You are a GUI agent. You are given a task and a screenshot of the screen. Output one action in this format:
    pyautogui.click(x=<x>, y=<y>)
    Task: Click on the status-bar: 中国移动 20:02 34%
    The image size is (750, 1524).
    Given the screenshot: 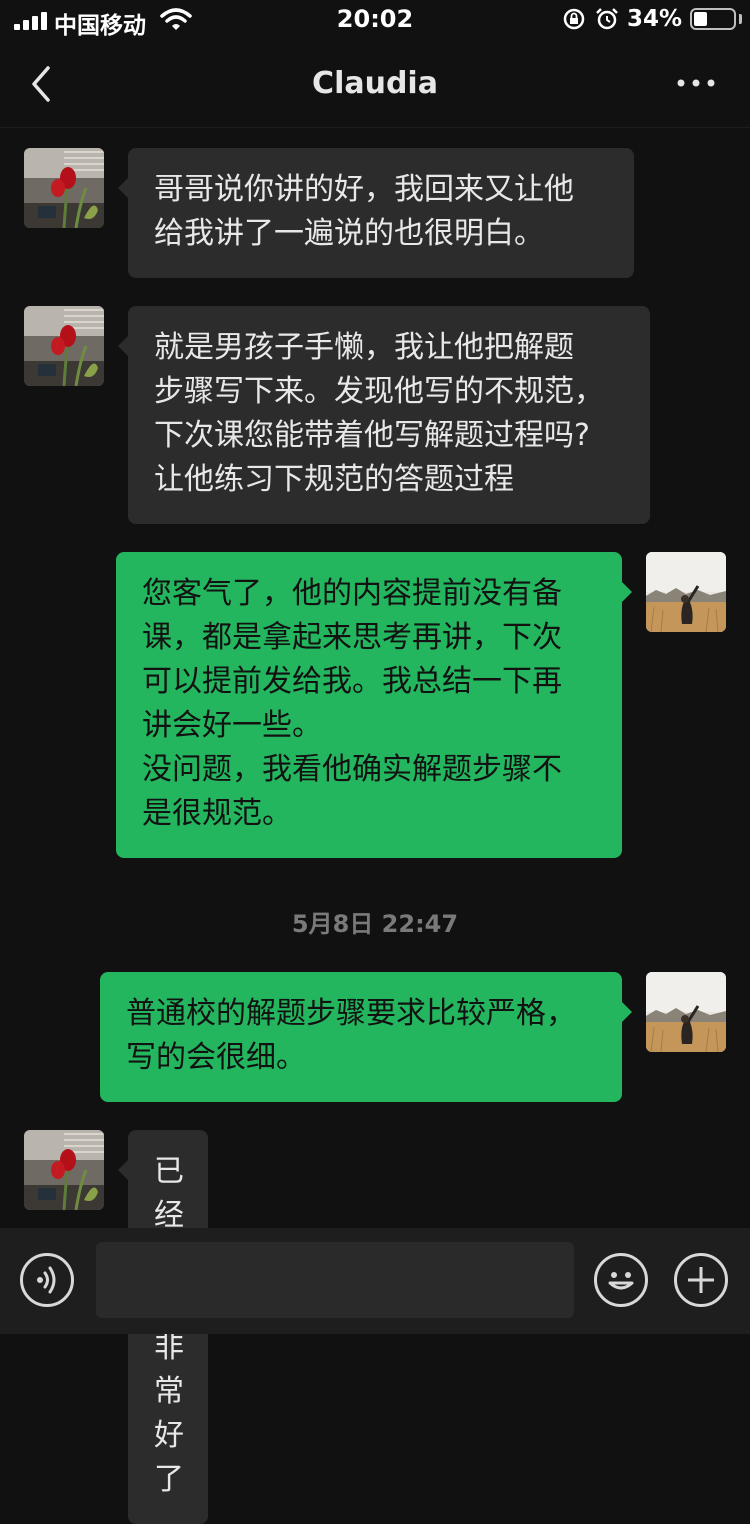 What is the action you would take?
    pyautogui.click(x=375, y=20)
    